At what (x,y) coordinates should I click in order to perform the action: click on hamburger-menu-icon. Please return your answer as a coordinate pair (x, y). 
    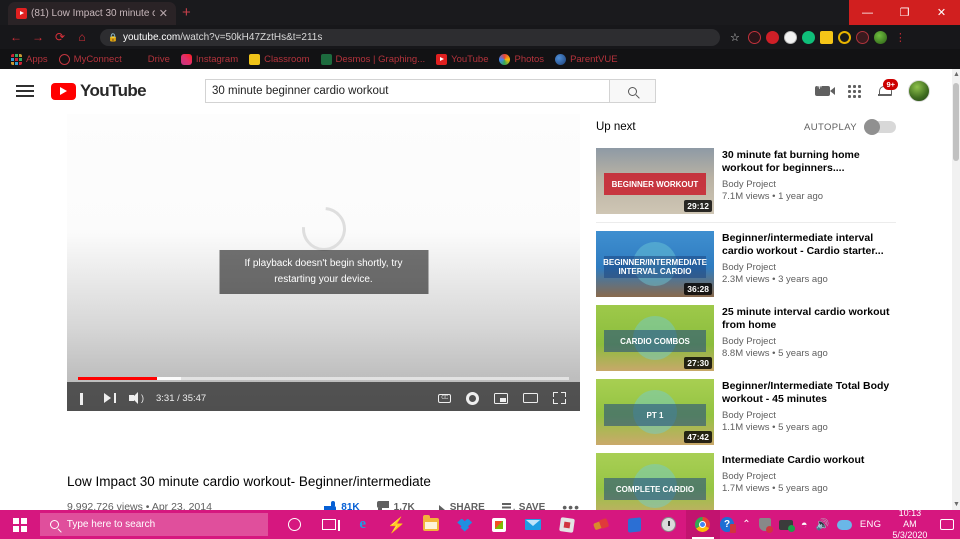
    Looking at the image, I should click on (25, 91).